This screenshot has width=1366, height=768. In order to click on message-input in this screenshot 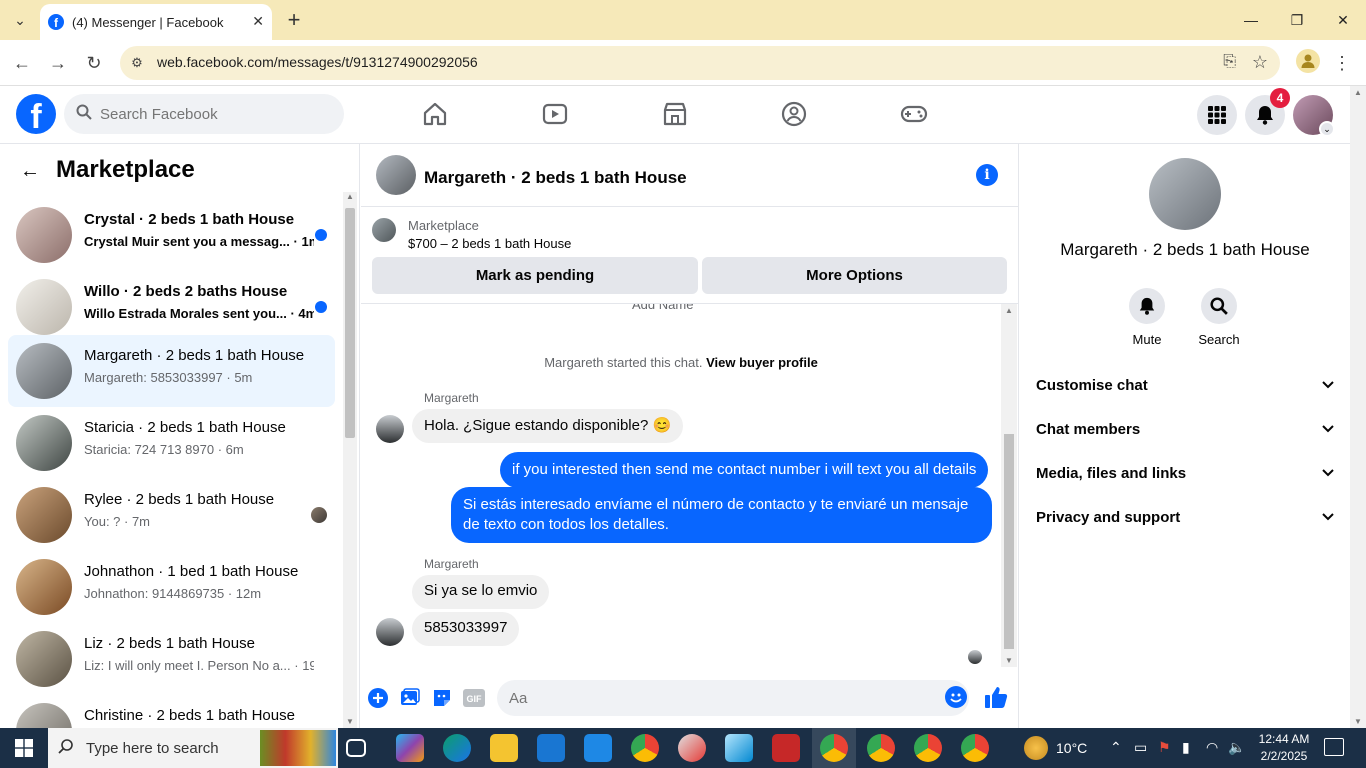, I will do `click(733, 698)`.